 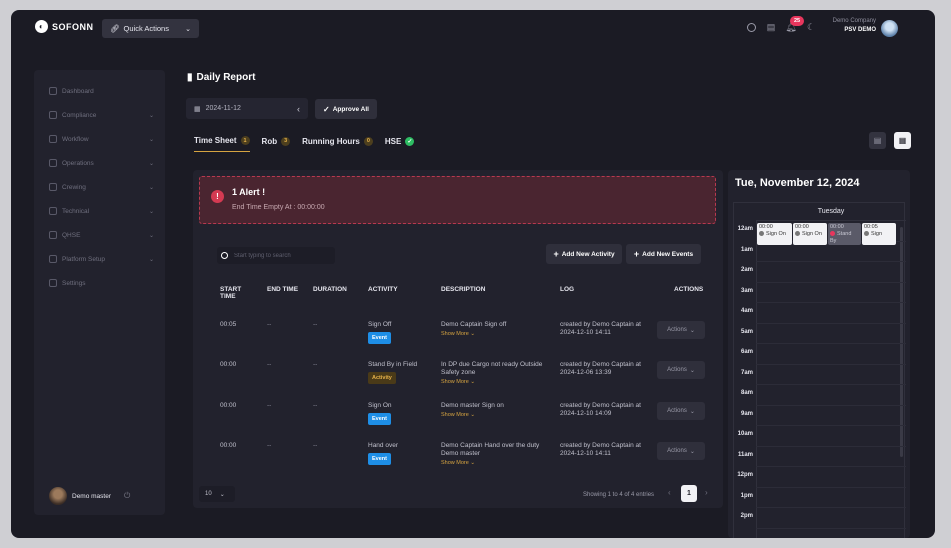 I want to click on compliance-icon, so click(x=53, y=115).